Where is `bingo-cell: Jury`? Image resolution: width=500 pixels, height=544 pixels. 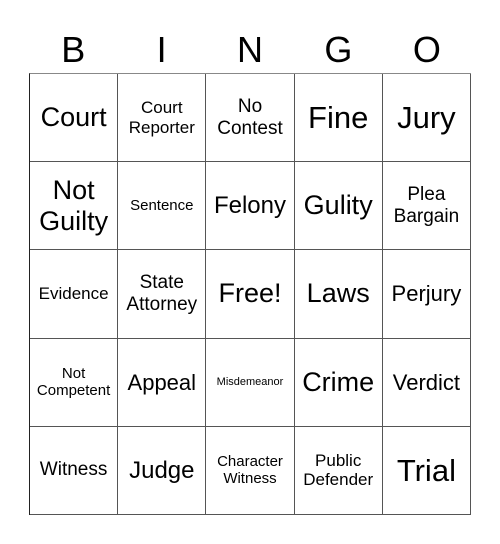
bingo-cell: Jury is located at coordinates (426, 118).